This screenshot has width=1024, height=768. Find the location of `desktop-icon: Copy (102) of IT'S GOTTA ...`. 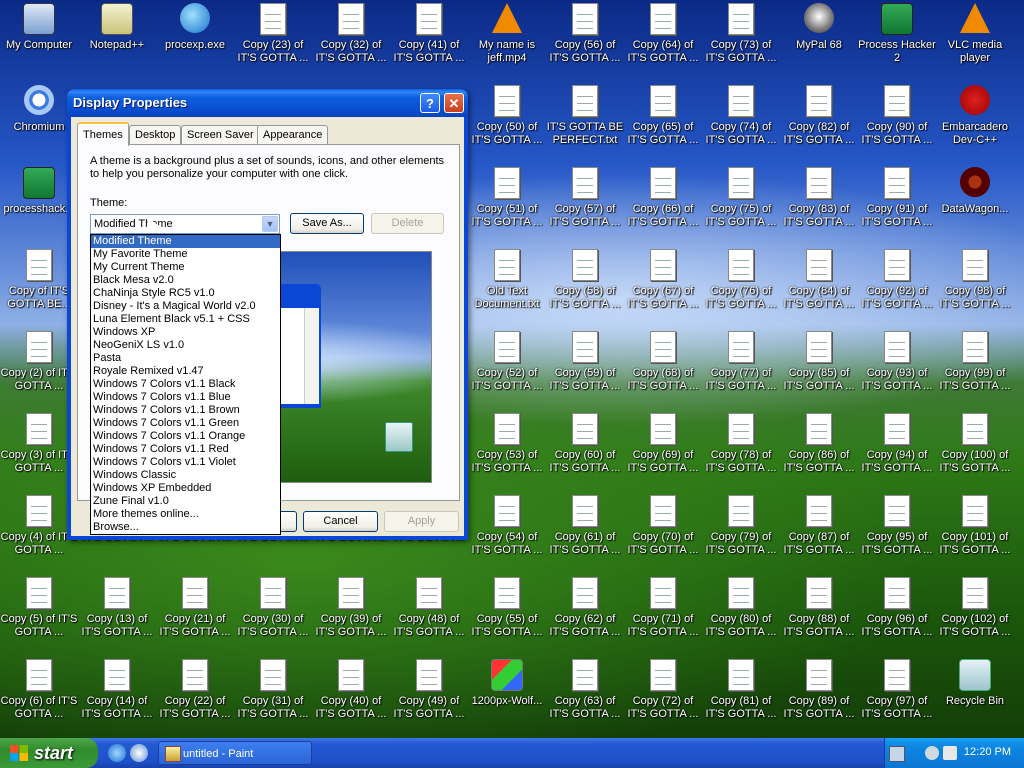

desktop-icon: Copy (102) of IT'S GOTTA ... is located at coordinates (975, 607).